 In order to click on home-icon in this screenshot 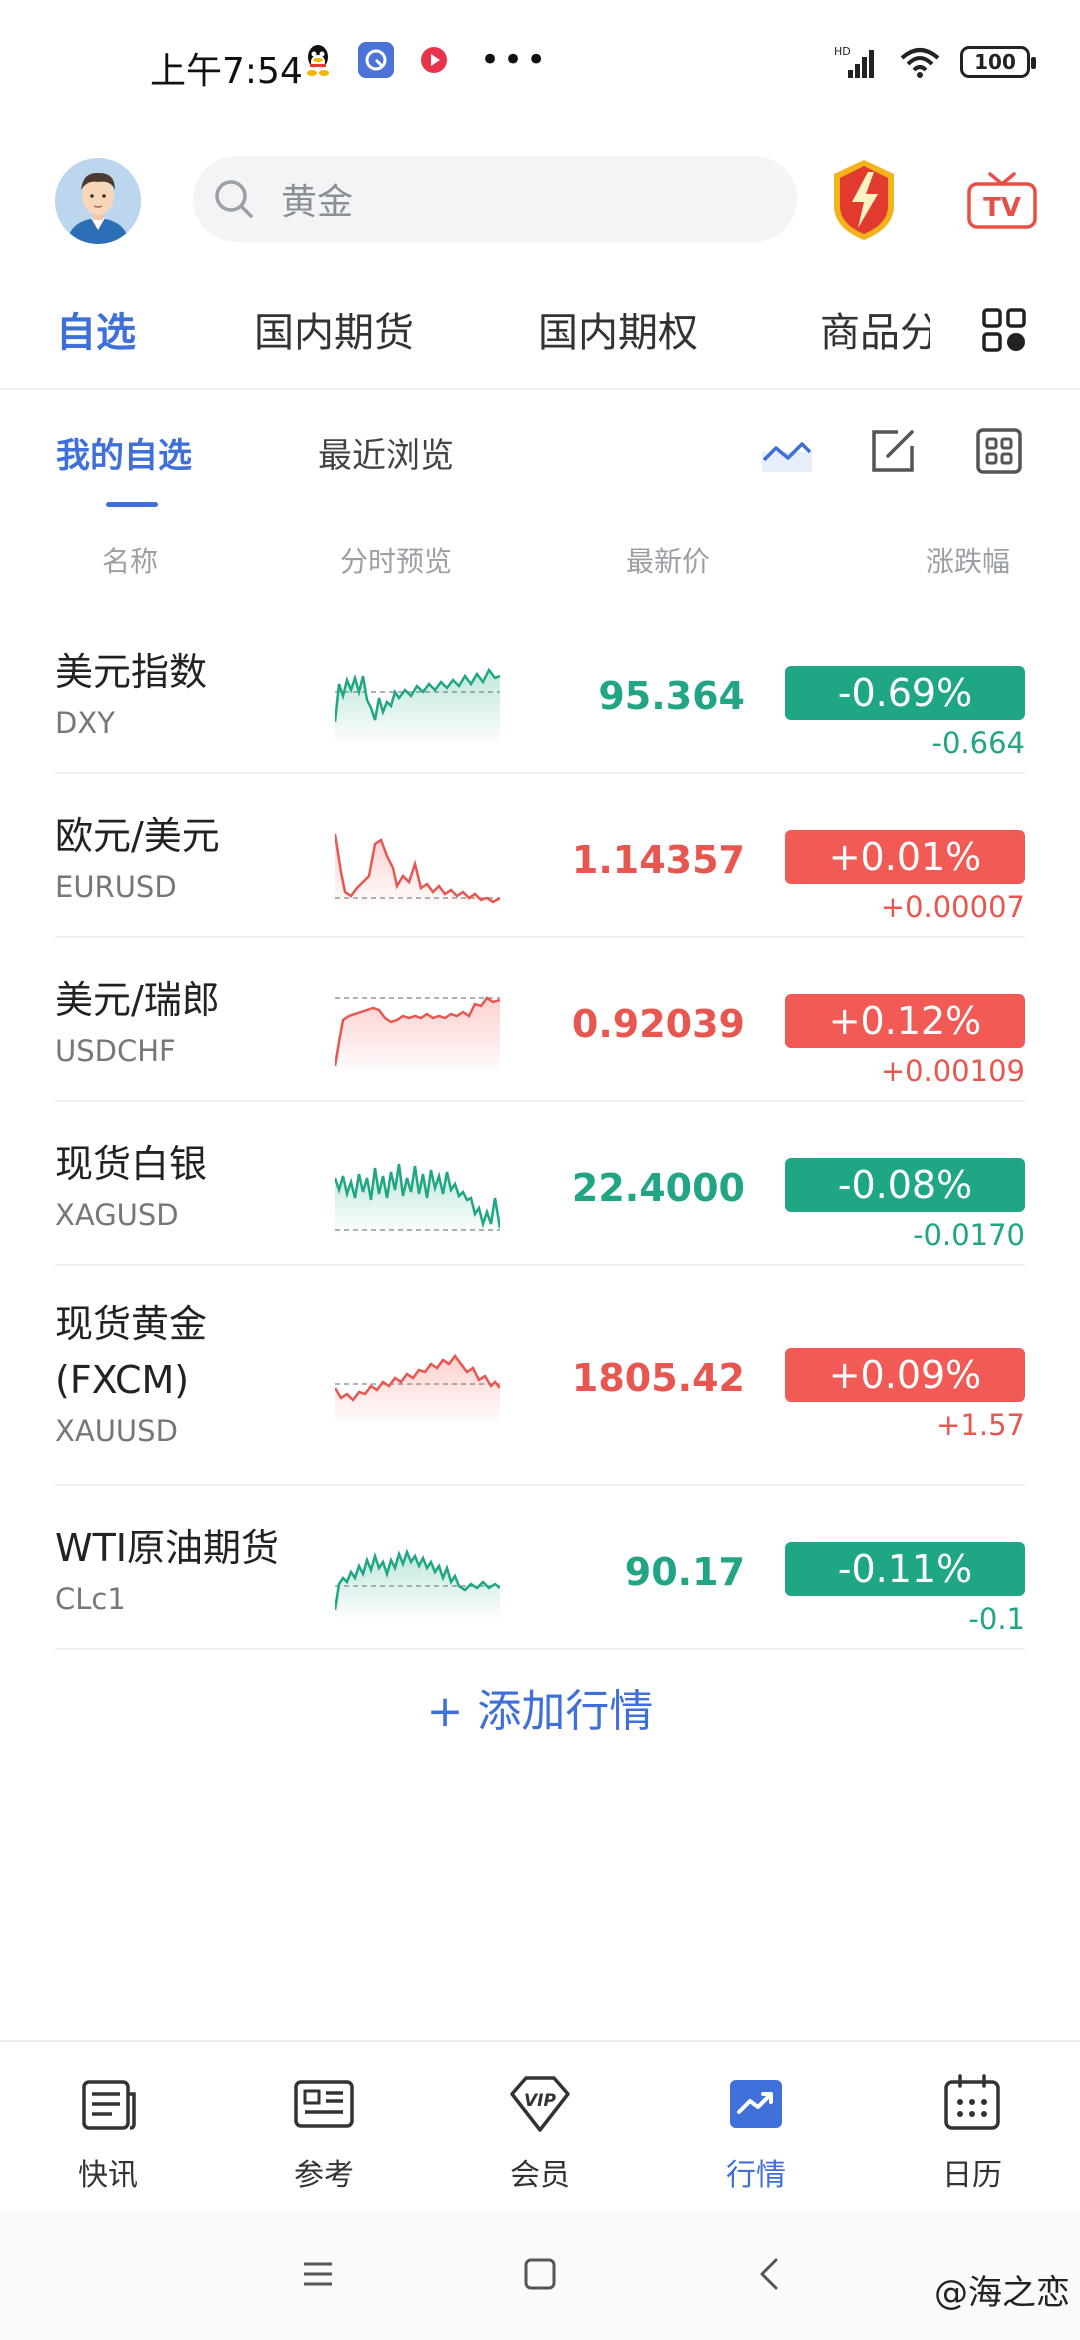, I will do `click(540, 2274)`.